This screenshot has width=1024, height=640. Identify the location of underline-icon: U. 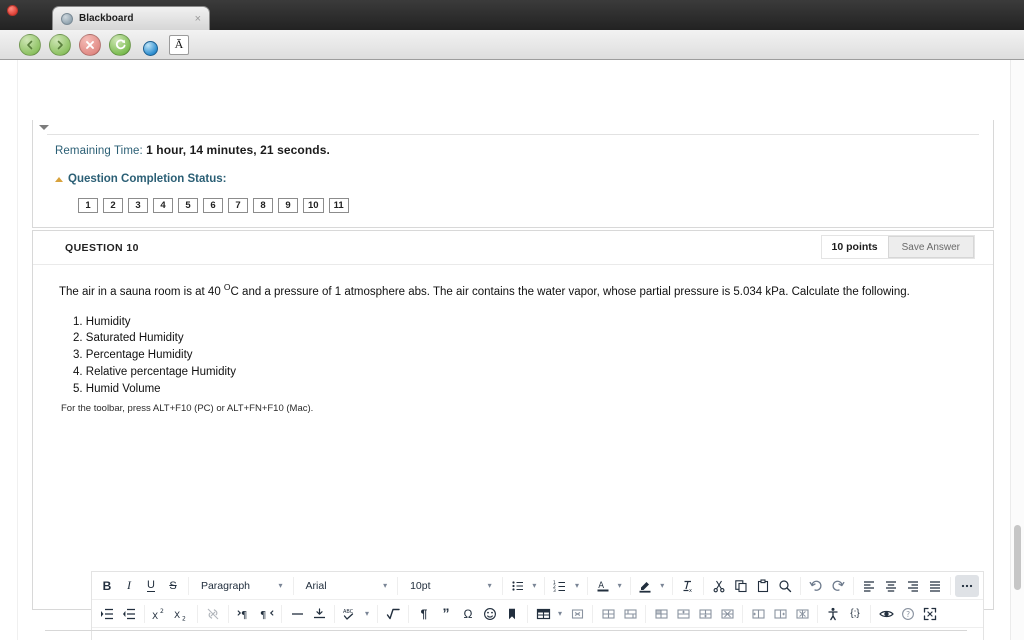
(151, 586).